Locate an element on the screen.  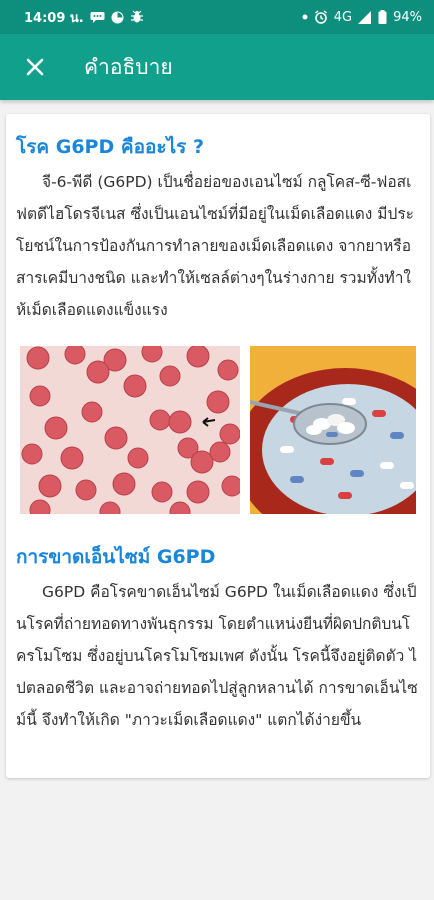
alarm-icon is located at coordinates (321, 17).